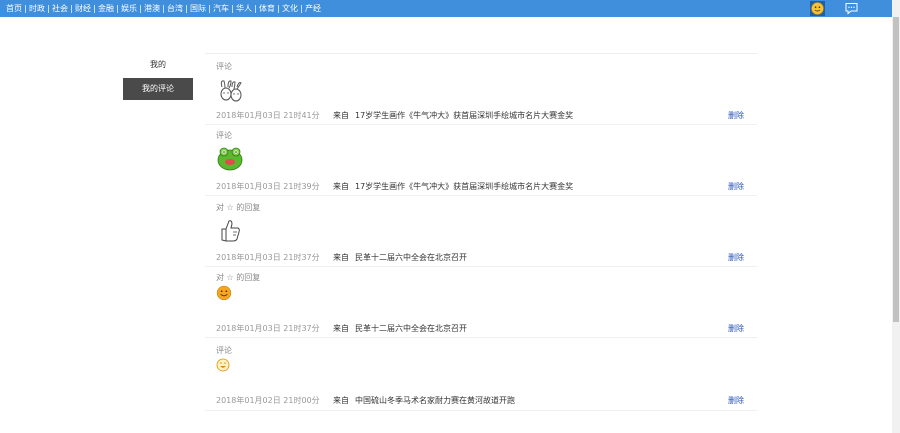 The image size is (900, 433). I want to click on thumbs-sketch-icon, so click(230, 231).